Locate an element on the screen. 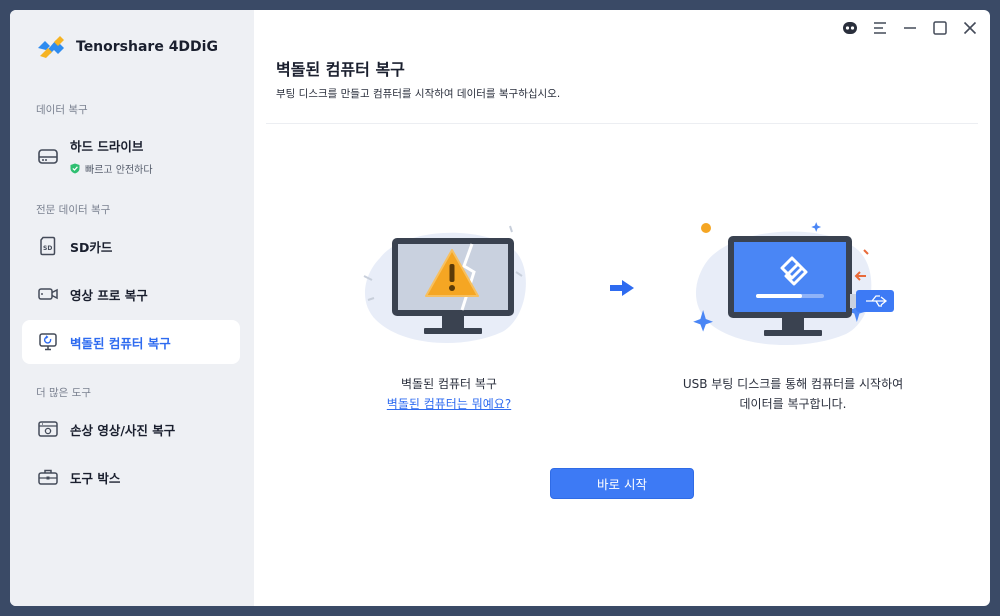 Image resolution: width=1000 pixels, height=616 pixels. page-title: 벽돌된 컴퓨터 복구 is located at coordinates (340, 69).